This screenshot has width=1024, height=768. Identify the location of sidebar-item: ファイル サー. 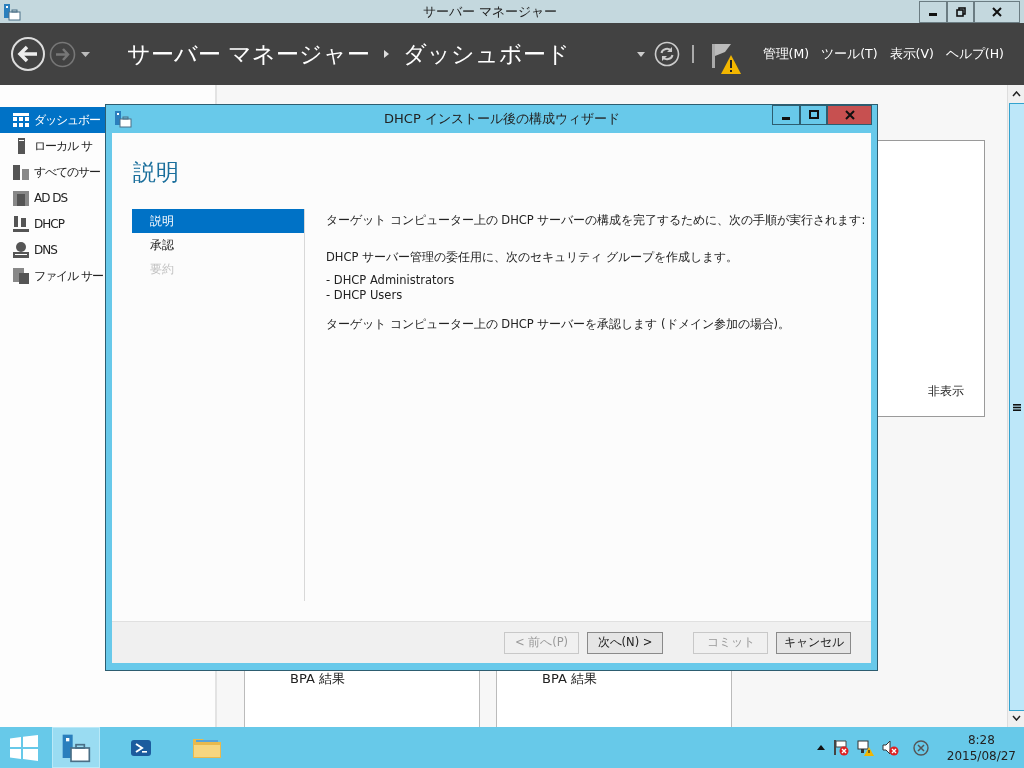
(52, 276).